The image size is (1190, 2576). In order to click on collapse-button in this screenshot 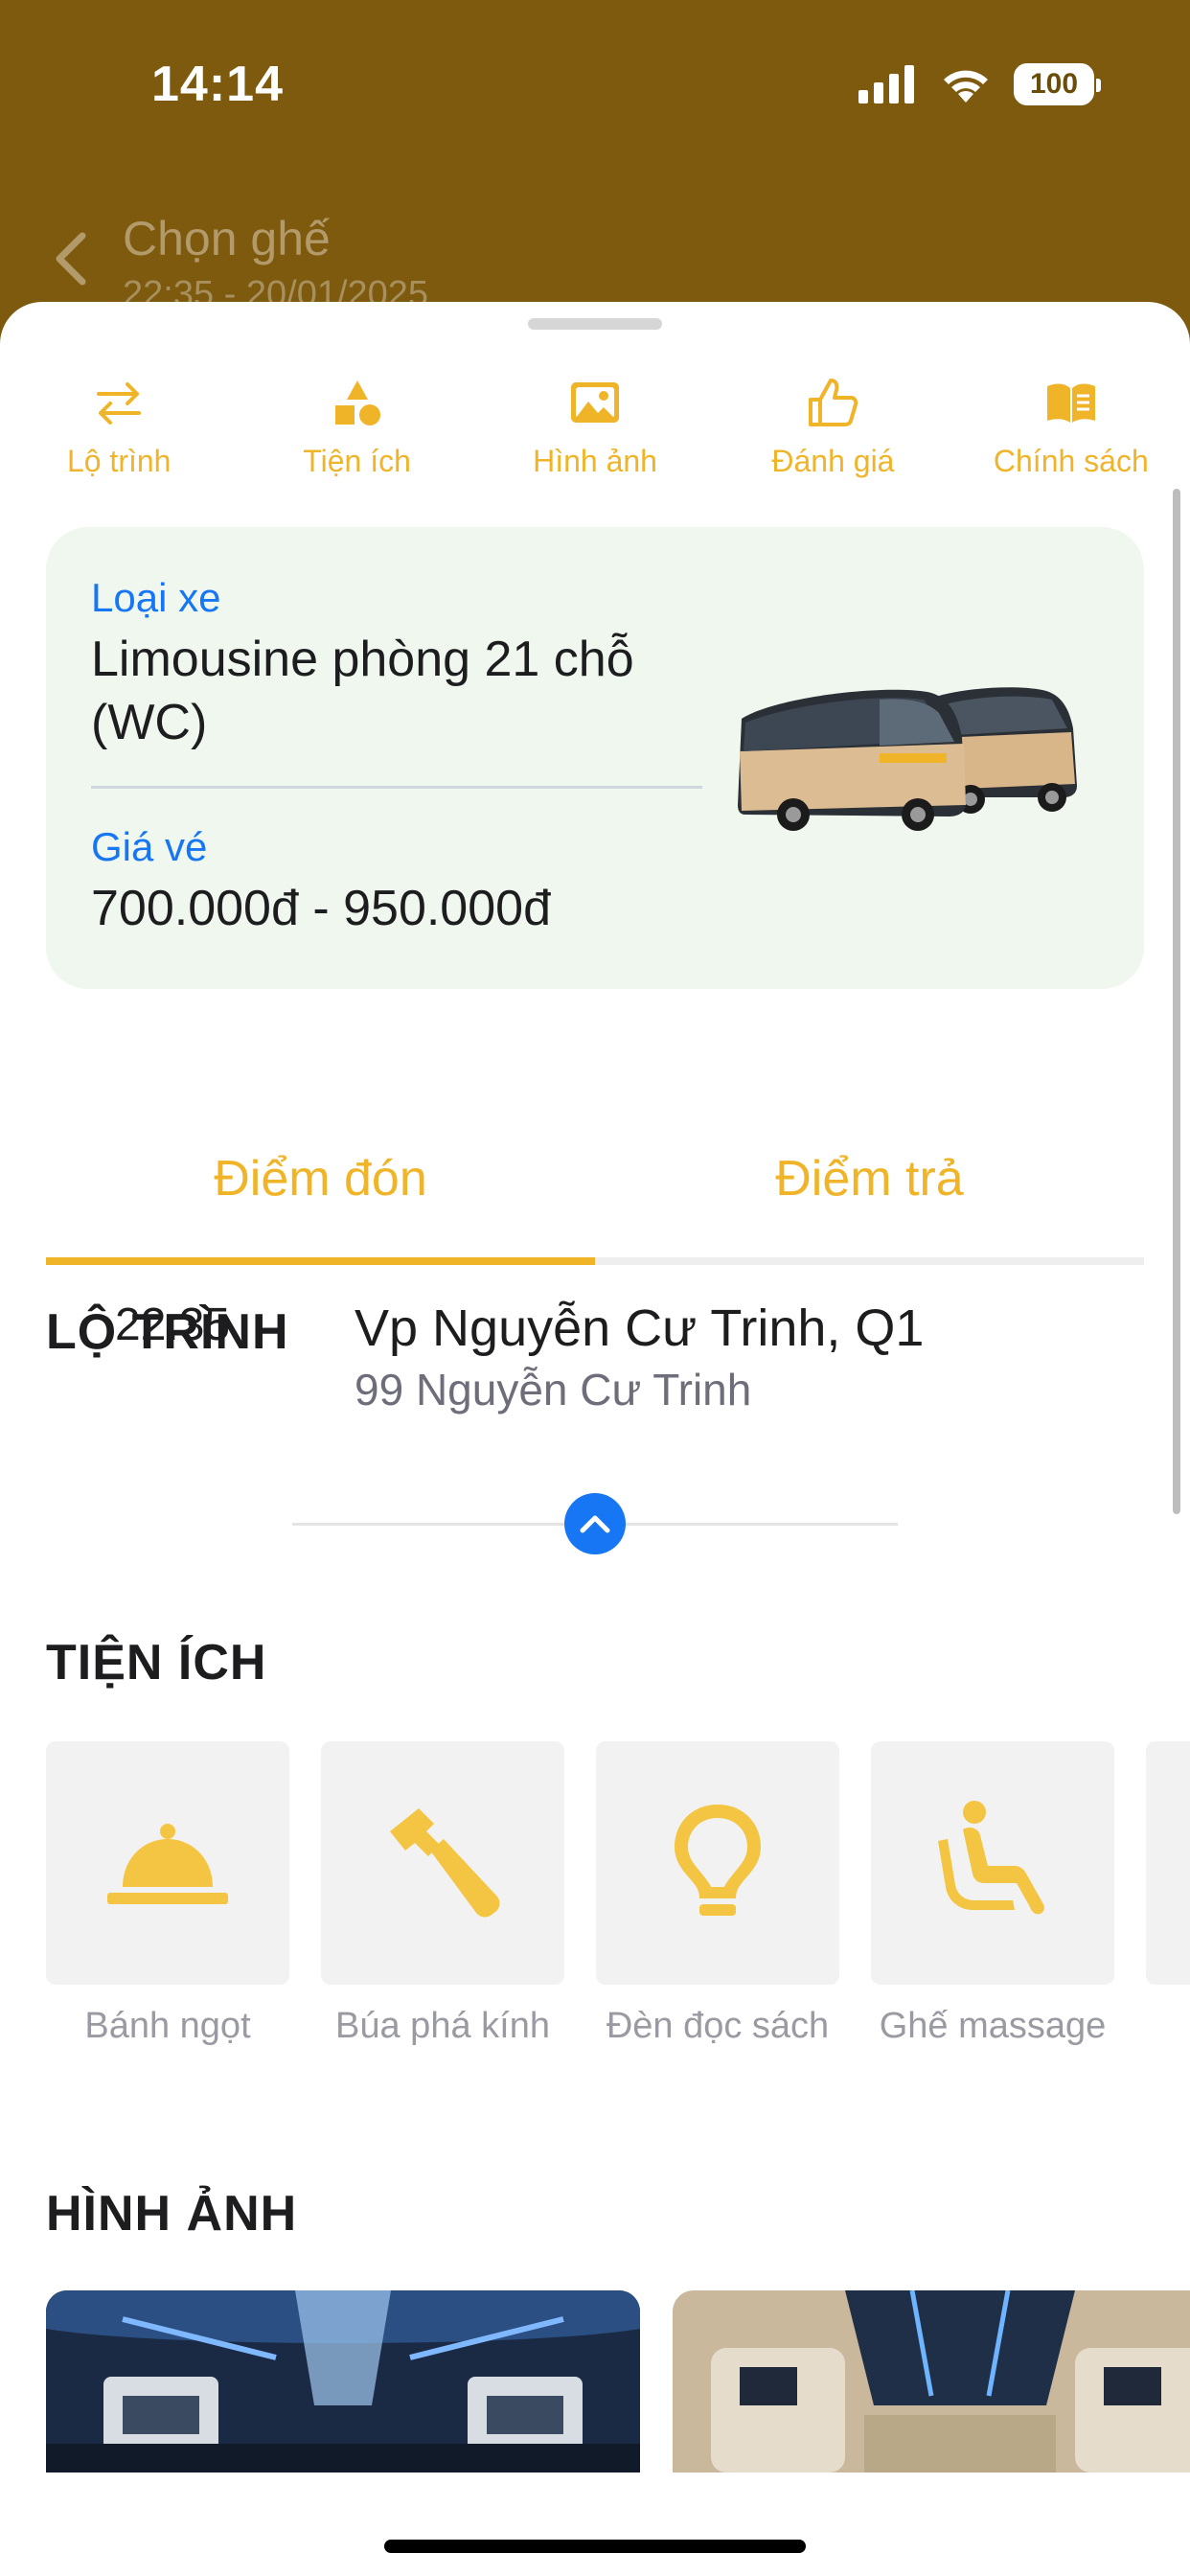, I will do `click(595, 1523)`.